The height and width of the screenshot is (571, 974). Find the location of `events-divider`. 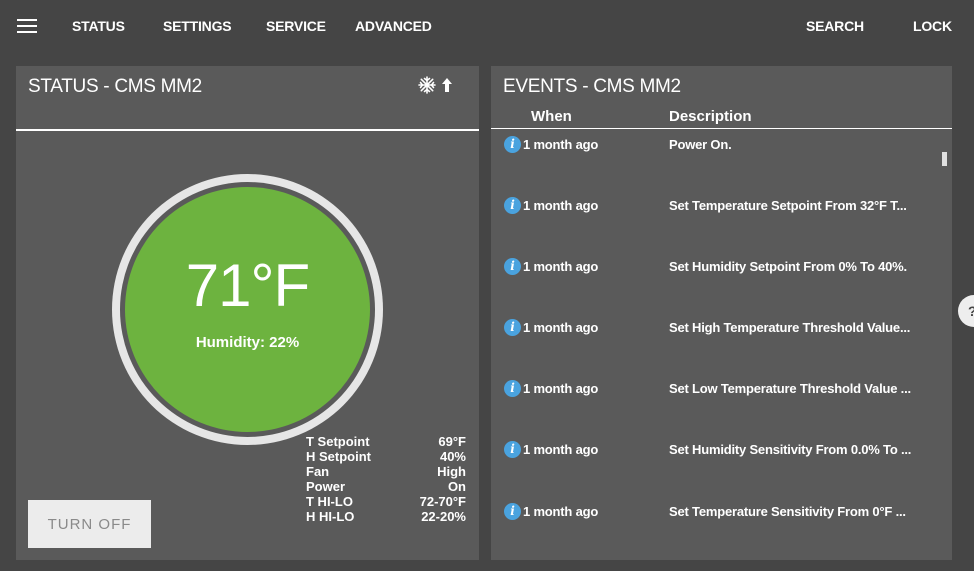

events-divider is located at coordinates (721, 128).